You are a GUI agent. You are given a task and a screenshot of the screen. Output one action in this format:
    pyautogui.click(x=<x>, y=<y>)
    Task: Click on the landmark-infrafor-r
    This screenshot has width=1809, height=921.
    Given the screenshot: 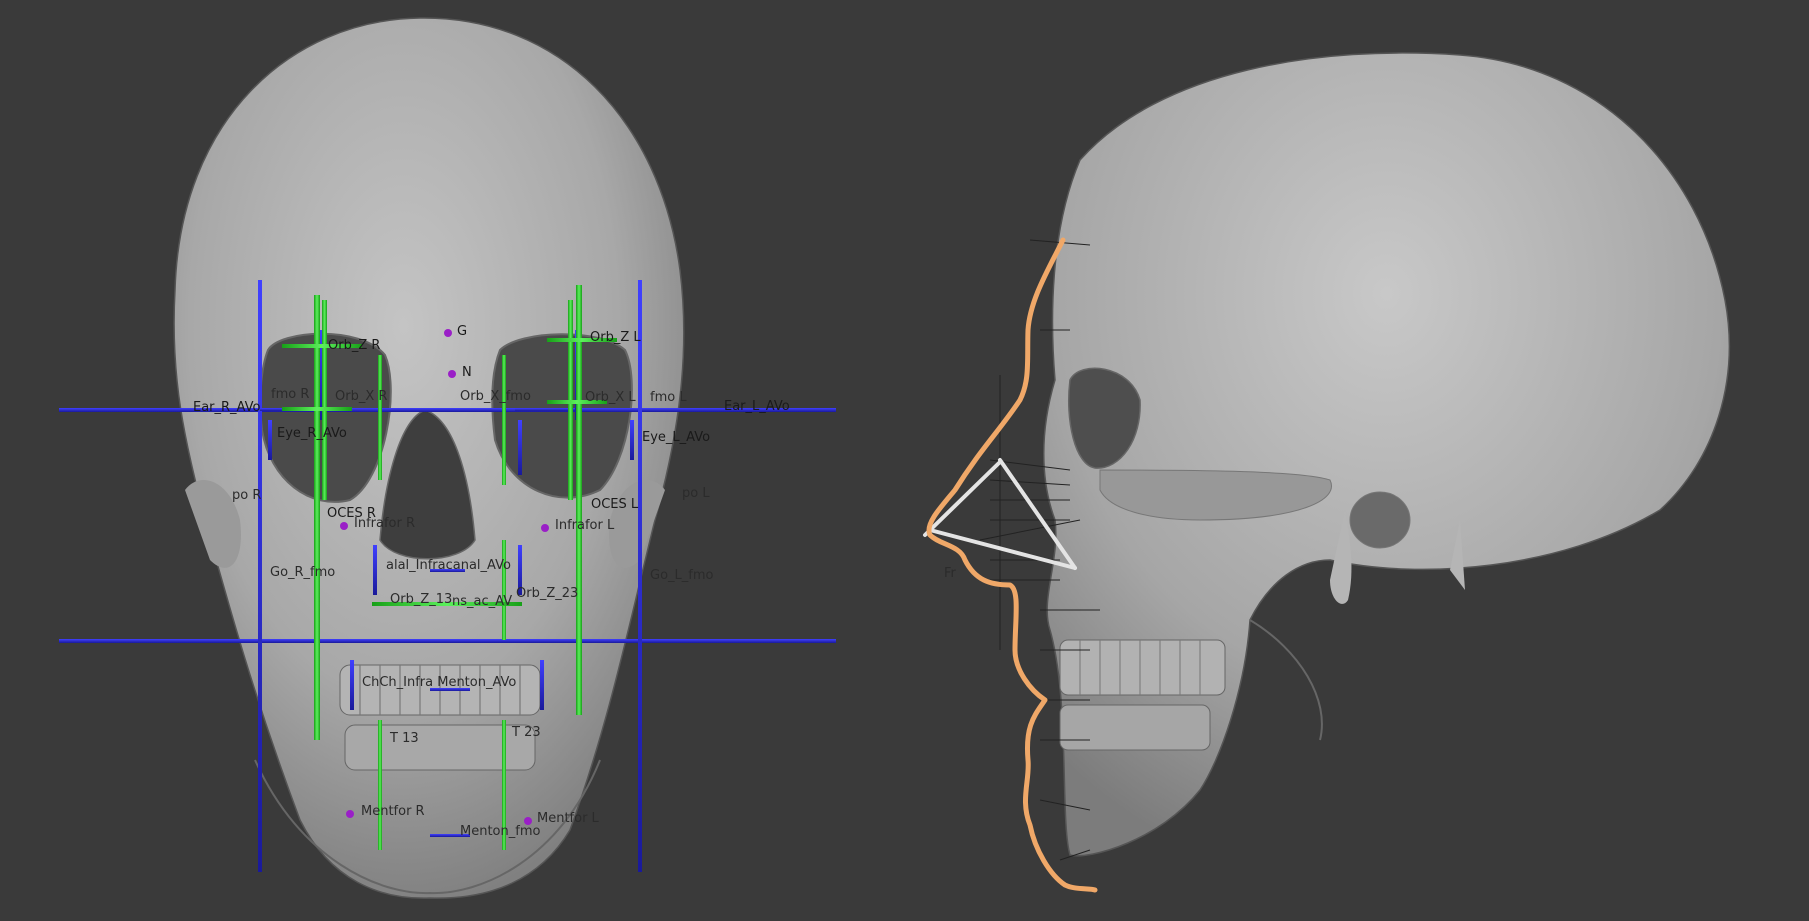 What is the action you would take?
    pyautogui.click(x=344, y=526)
    